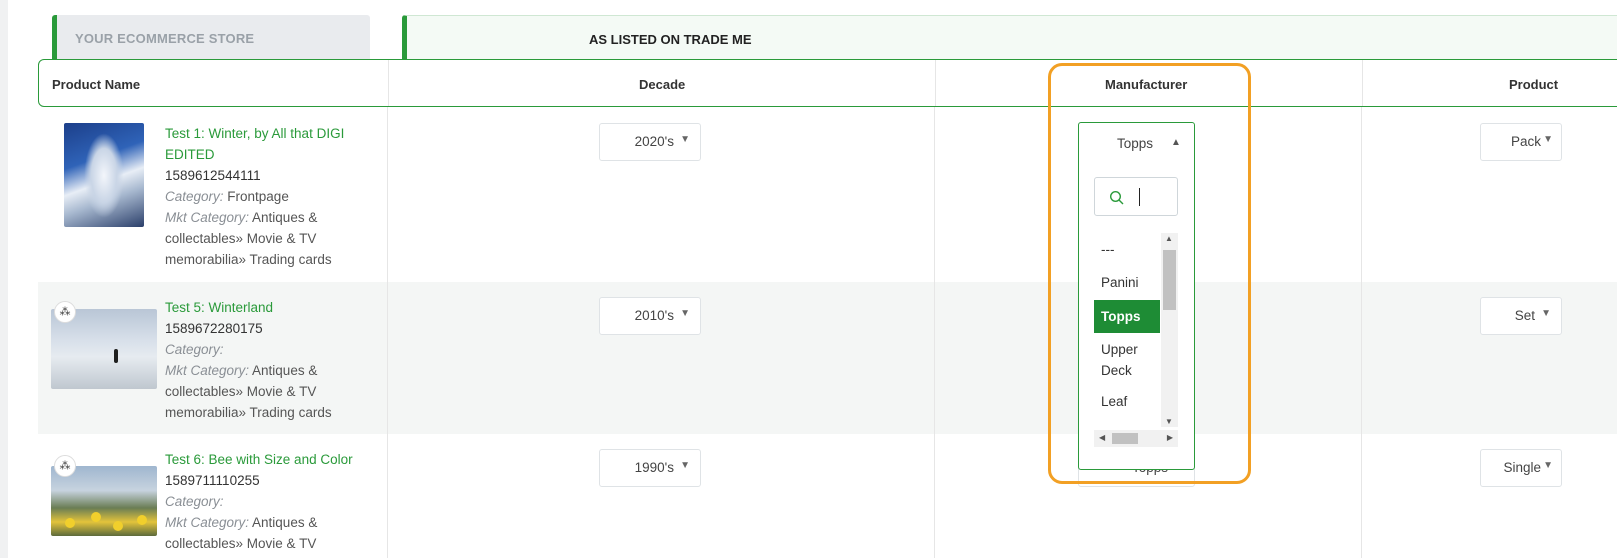  I want to click on decade-select: 1990's ▼, so click(650, 468).